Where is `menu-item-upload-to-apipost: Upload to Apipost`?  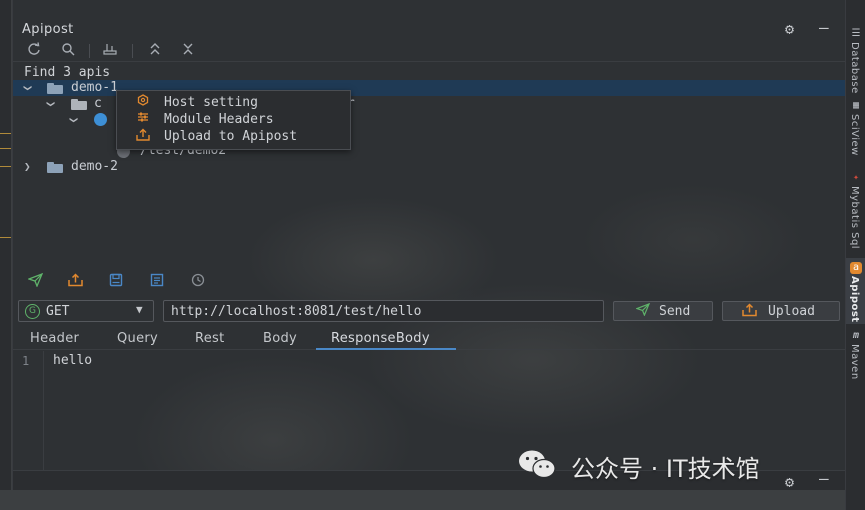 menu-item-upload-to-apipost: Upload to Apipost is located at coordinates (233, 136).